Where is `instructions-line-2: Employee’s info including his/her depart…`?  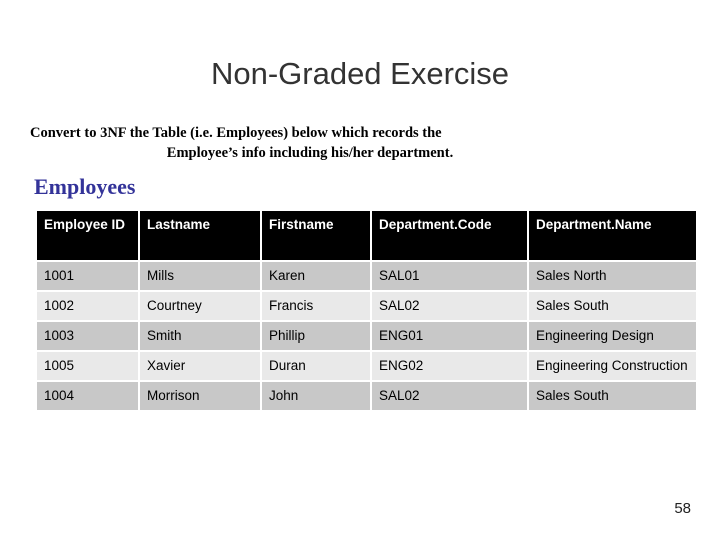 instructions-line-2: Employee’s info including his/her depart… is located at coordinates (310, 153).